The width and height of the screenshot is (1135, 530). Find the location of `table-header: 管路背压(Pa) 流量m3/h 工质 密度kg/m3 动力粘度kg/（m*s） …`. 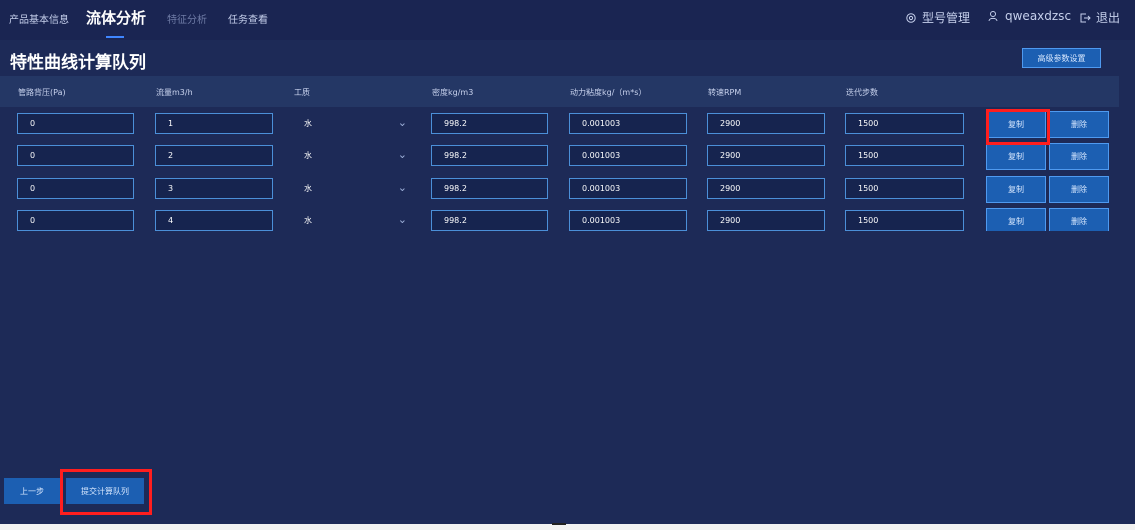

table-header: 管路背压(Pa) 流量m3/h 工质 密度kg/m3 动力粘度kg/（m*s） … is located at coordinates (559, 91).